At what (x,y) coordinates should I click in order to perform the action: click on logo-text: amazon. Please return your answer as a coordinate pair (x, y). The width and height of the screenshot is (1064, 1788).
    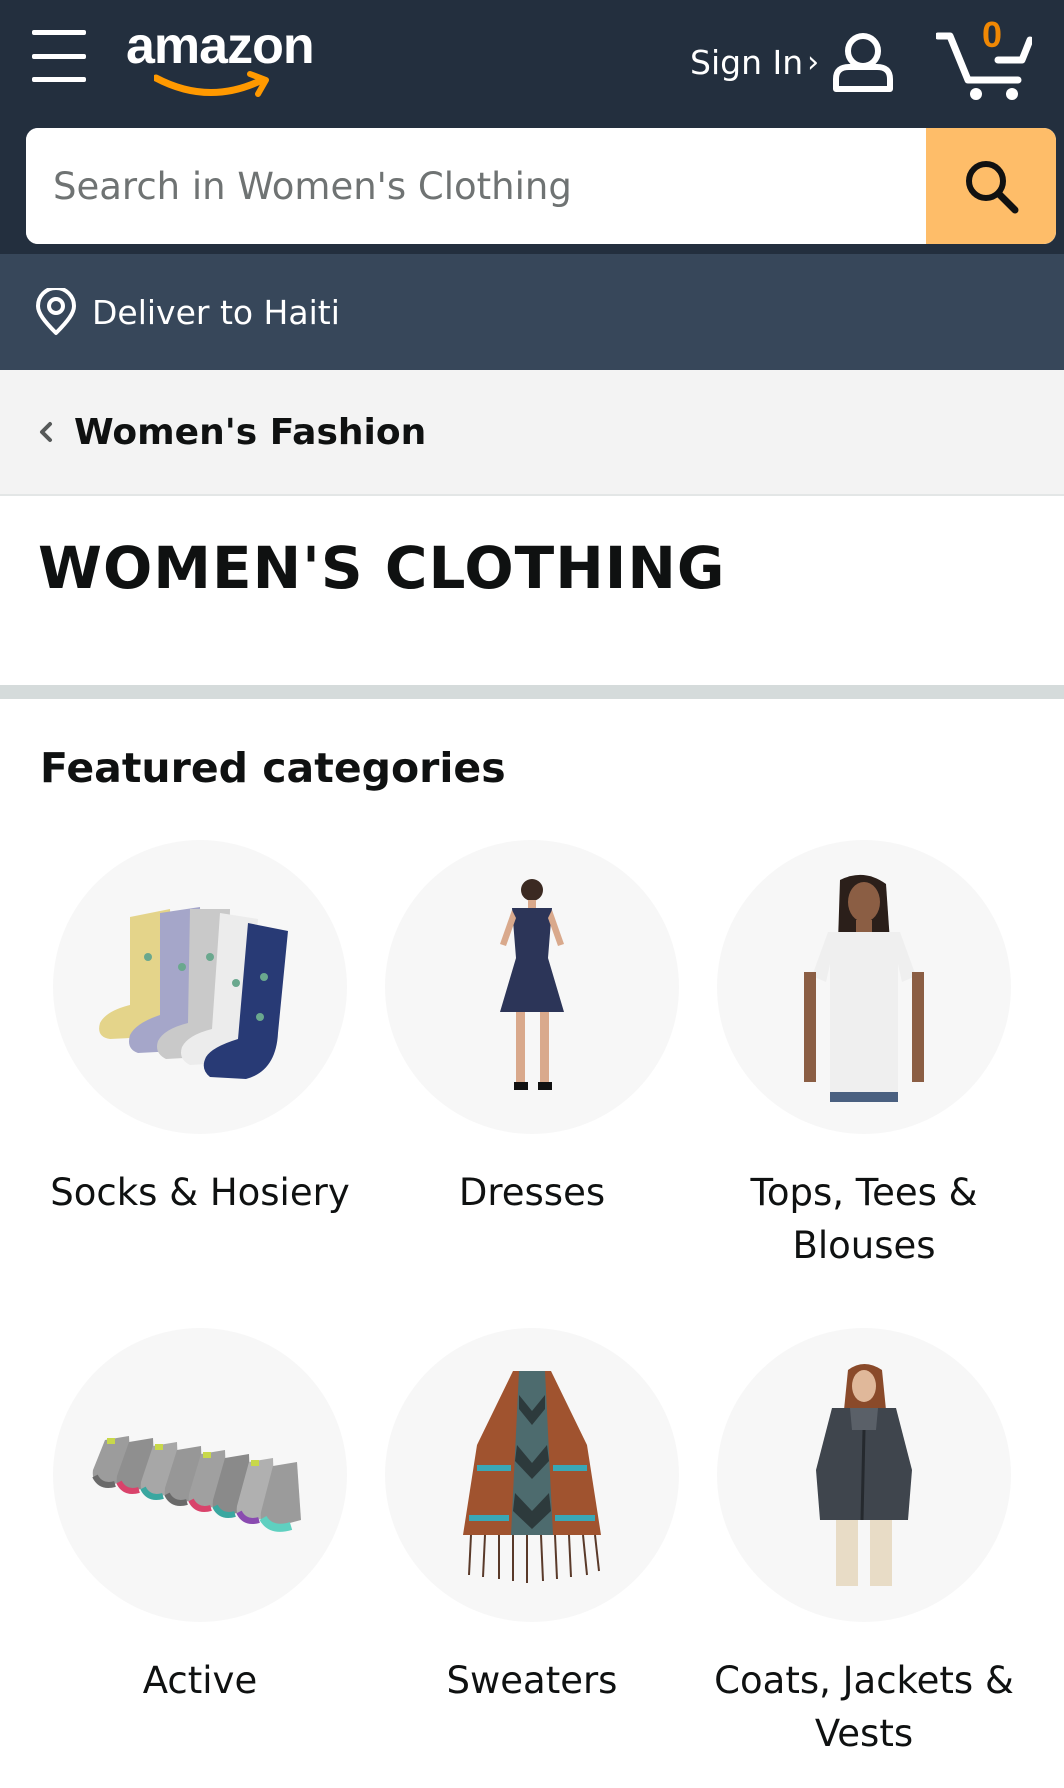
    Looking at the image, I should click on (220, 46).